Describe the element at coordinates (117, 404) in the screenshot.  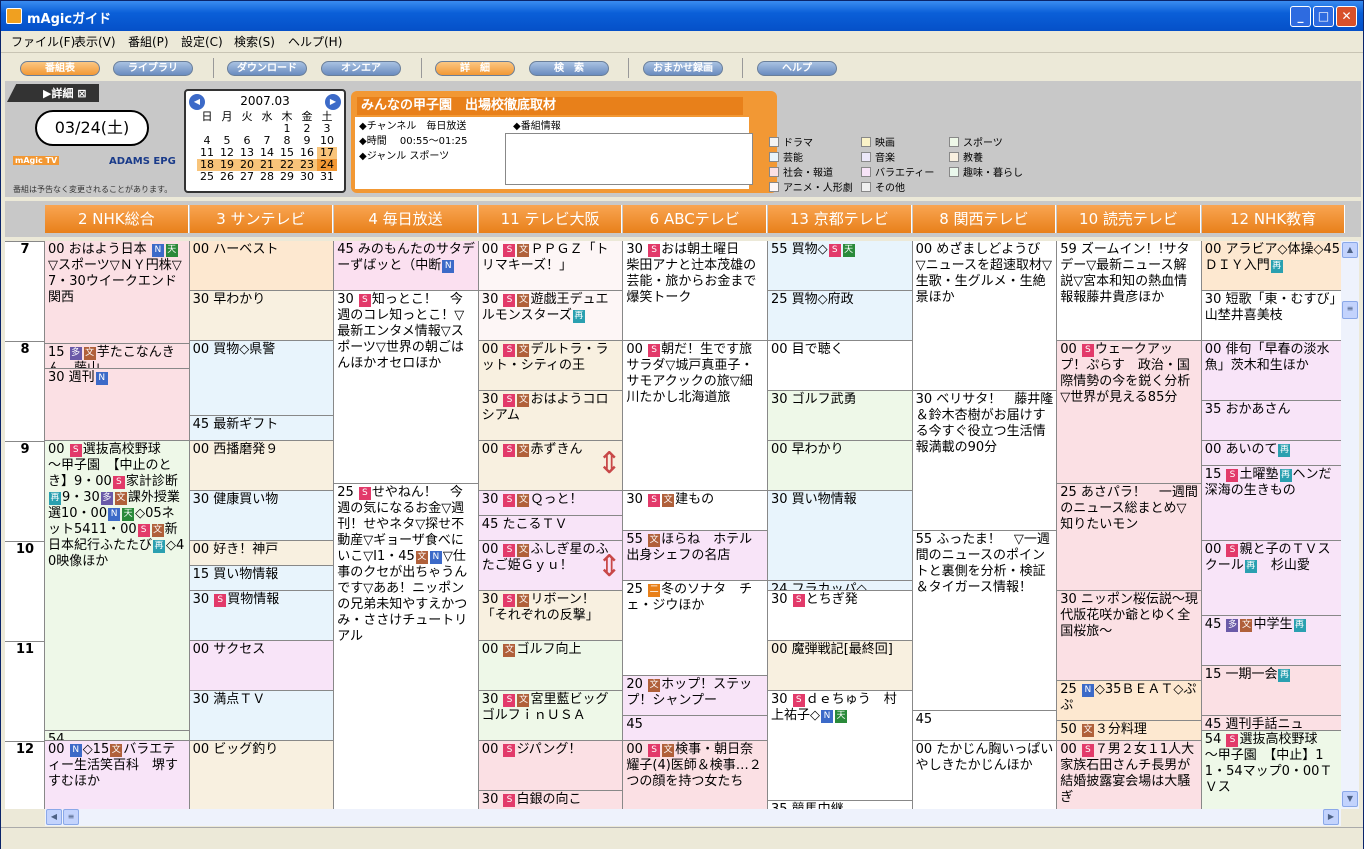
I see `program-cell: 30 週刊 N` at that location.